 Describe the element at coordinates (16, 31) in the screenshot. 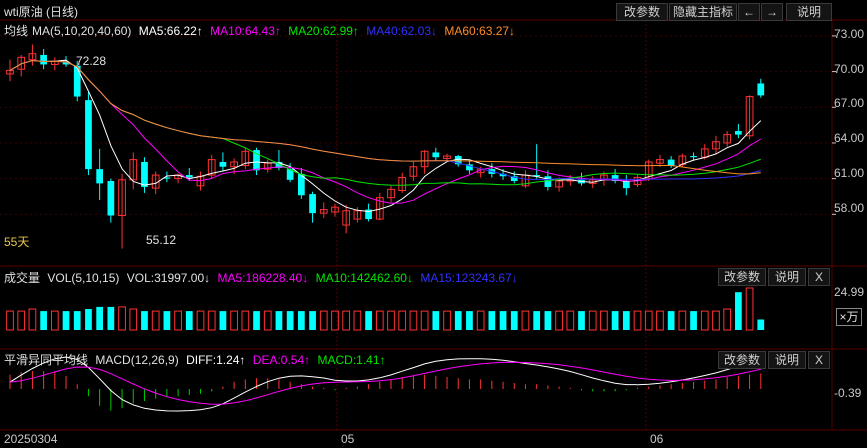

I see `indicator-name: 均线` at that location.